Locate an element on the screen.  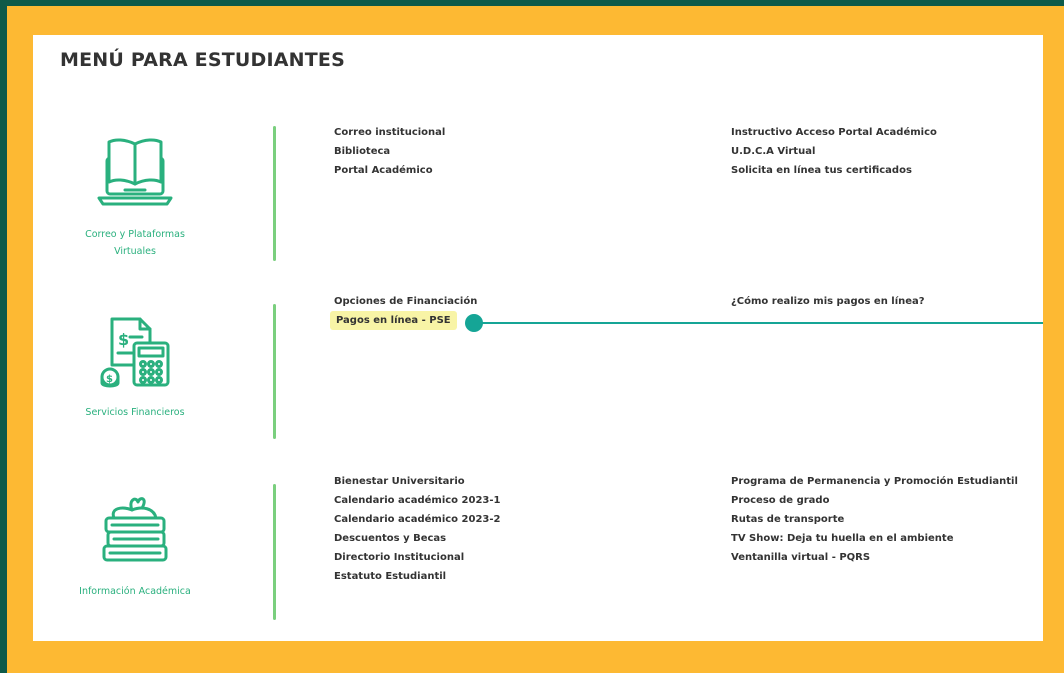
link-descuentos-becas: Descuentos y Becas is located at coordinates (417, 538).